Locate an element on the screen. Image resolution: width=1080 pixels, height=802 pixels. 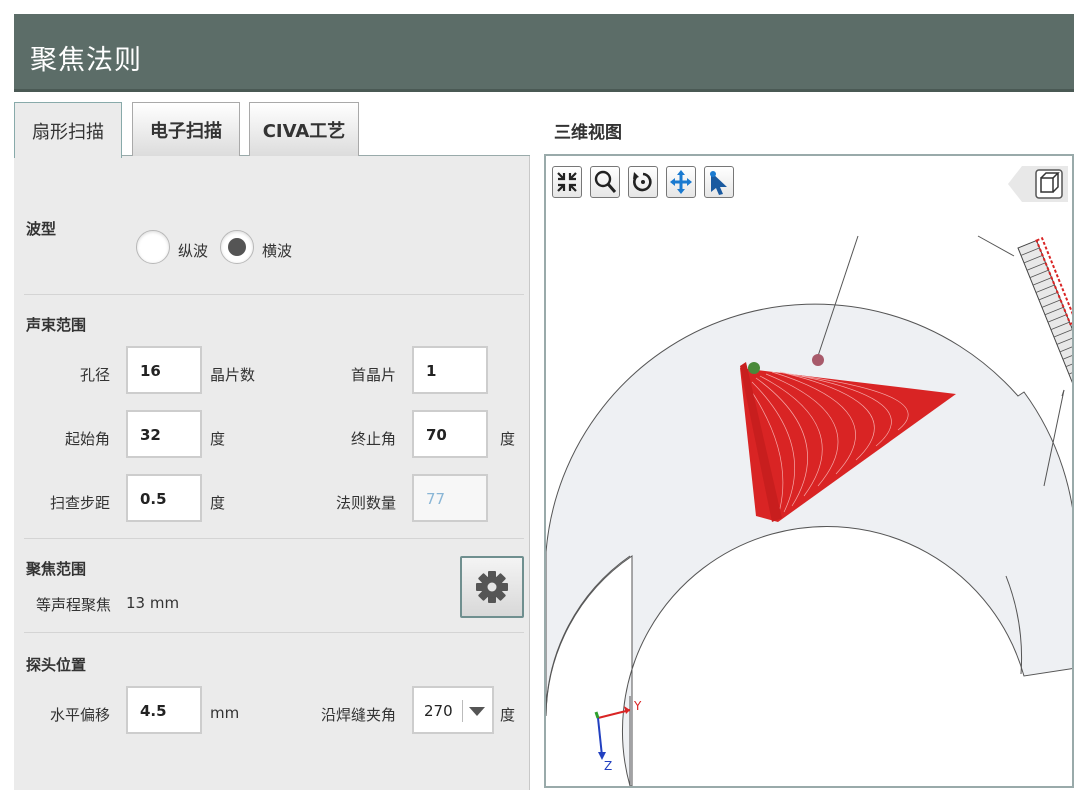
title-bar: 聚焦法则 is located at coordinates (544, 53).